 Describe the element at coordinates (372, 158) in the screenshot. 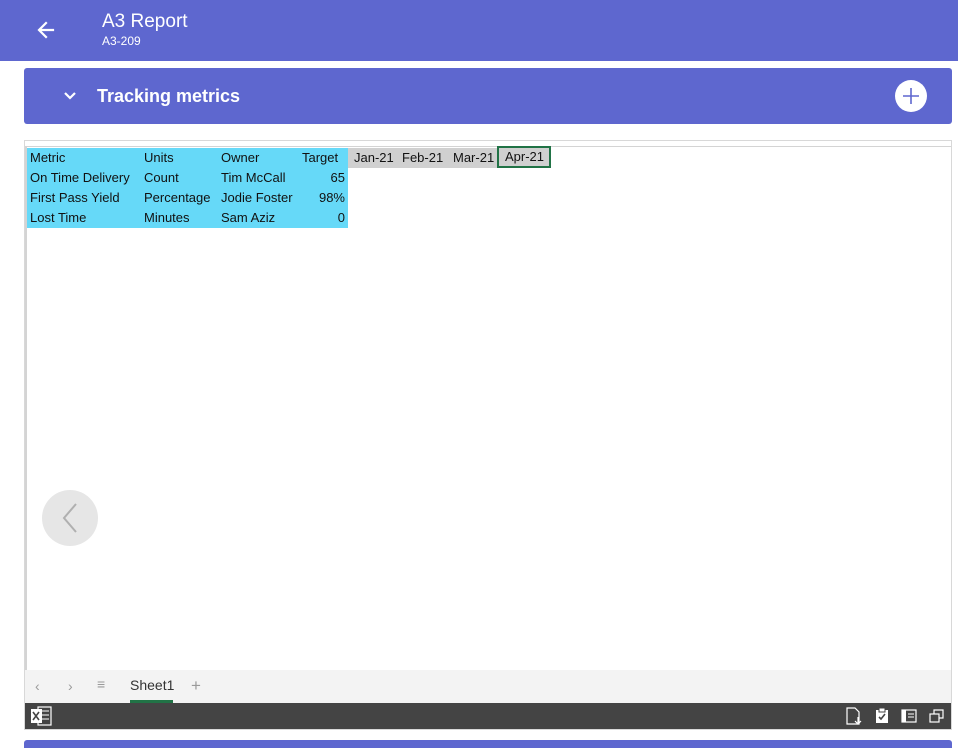

I see `header-cell-month: Jan-21` at that location.